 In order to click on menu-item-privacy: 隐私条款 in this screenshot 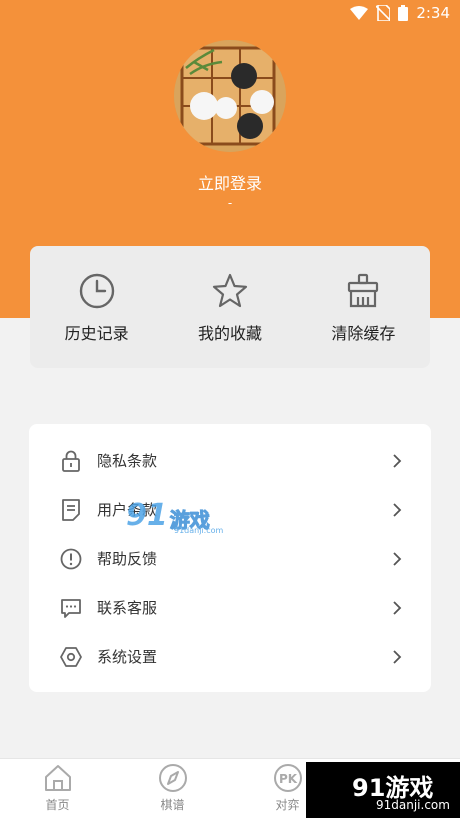, I will do `click(230, 460)`.